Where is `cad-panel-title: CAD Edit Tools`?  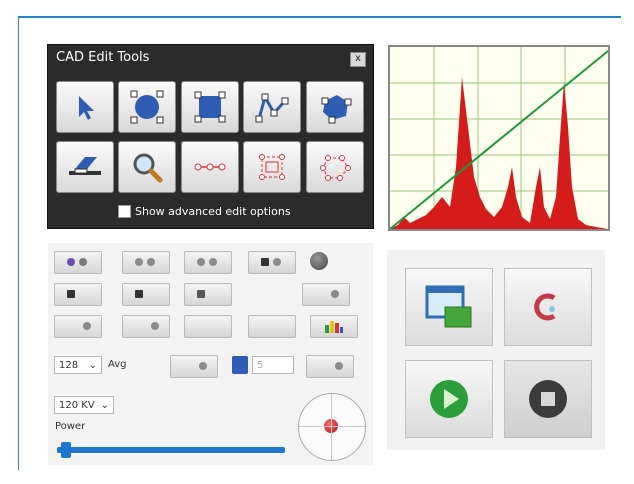
cad-panel-title: CAD Edit Tools is located at coordinates (103, 57).